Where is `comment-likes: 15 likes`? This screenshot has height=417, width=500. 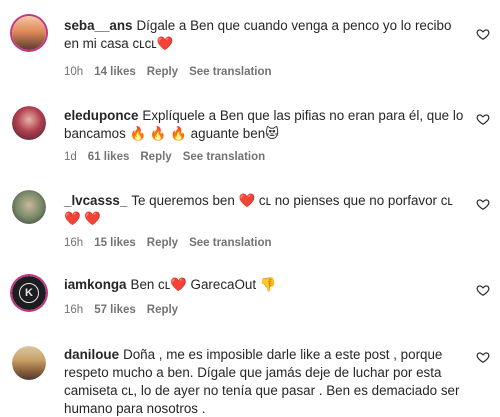
comment-likes: 15 likes is located at coordinates (115, 243).